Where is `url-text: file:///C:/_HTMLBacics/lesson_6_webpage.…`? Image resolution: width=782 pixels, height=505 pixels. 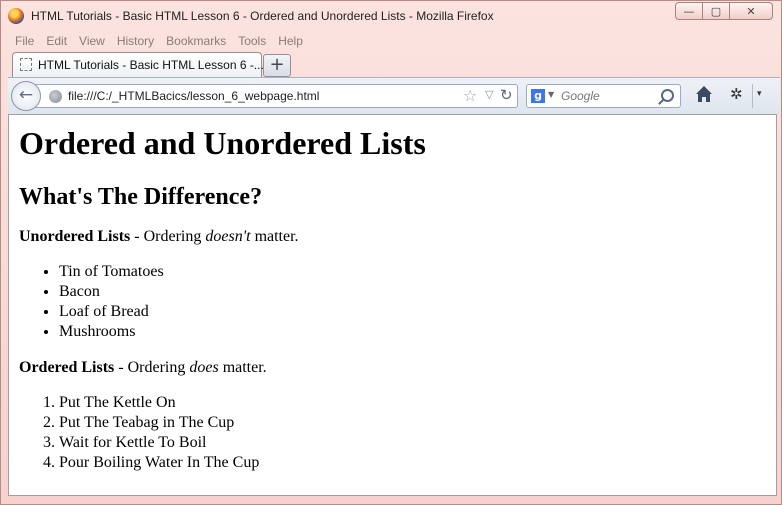
url-text: file:///C:/_HTMLBacics/lesson_6_webpage.… is located at coordinates (193, 96).